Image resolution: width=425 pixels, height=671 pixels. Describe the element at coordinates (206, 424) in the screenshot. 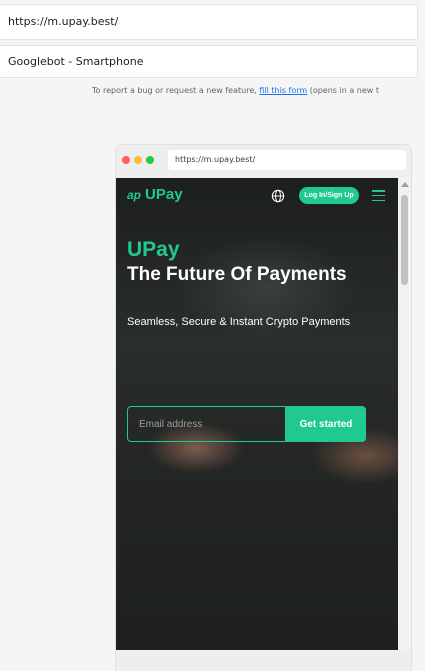

I see `email-input` at that location.